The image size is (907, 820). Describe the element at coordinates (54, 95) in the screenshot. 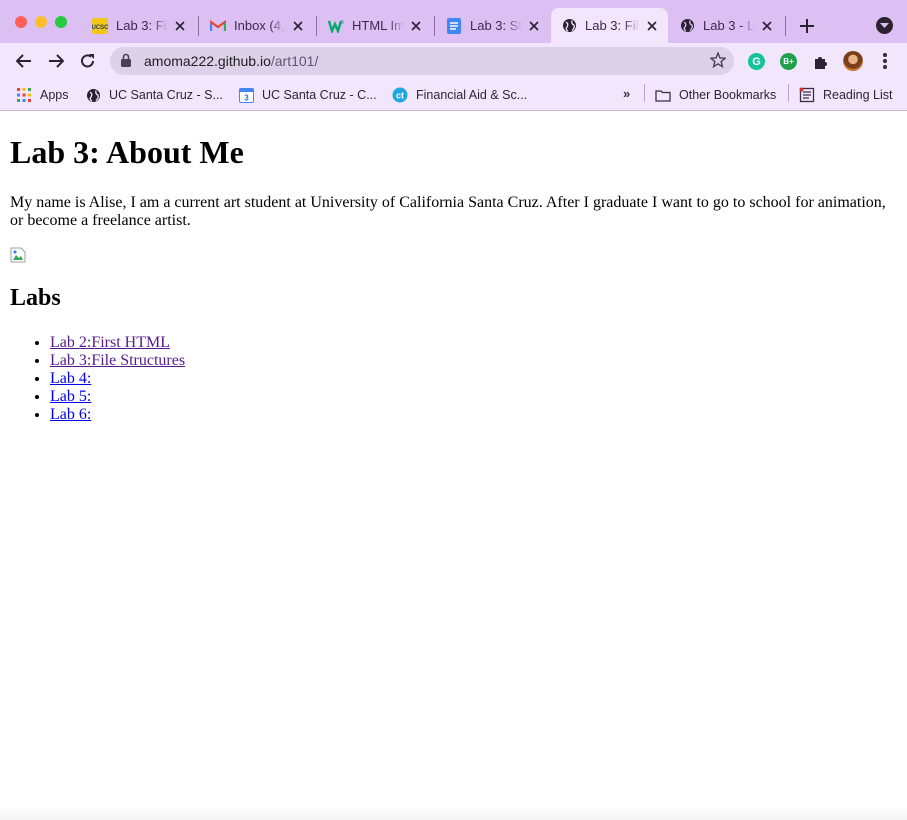

I see `bookmark-label: Apps` at that location.